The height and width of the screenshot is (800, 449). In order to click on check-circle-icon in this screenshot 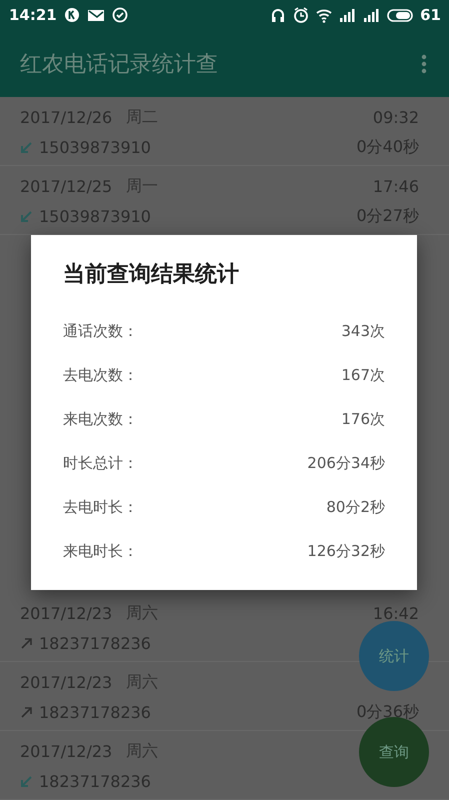, I will do `click(120, 15)`.